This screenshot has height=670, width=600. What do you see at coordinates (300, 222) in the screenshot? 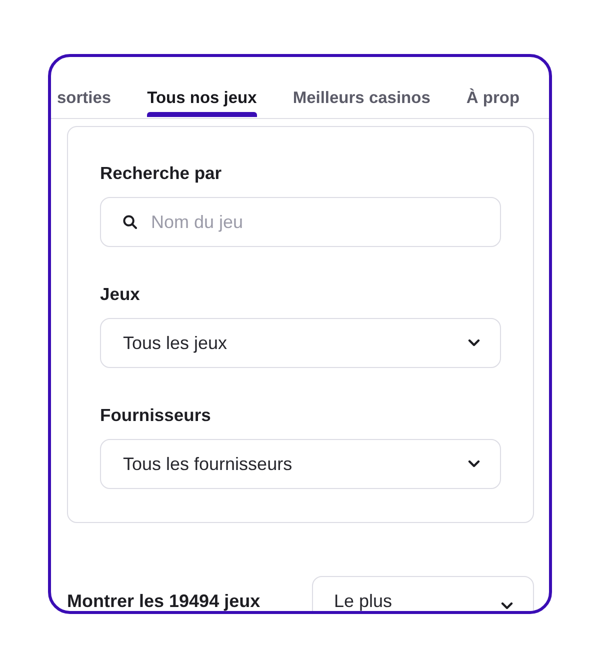
I see `search-field: Nom du jeu` at bounding box center [300, 222].